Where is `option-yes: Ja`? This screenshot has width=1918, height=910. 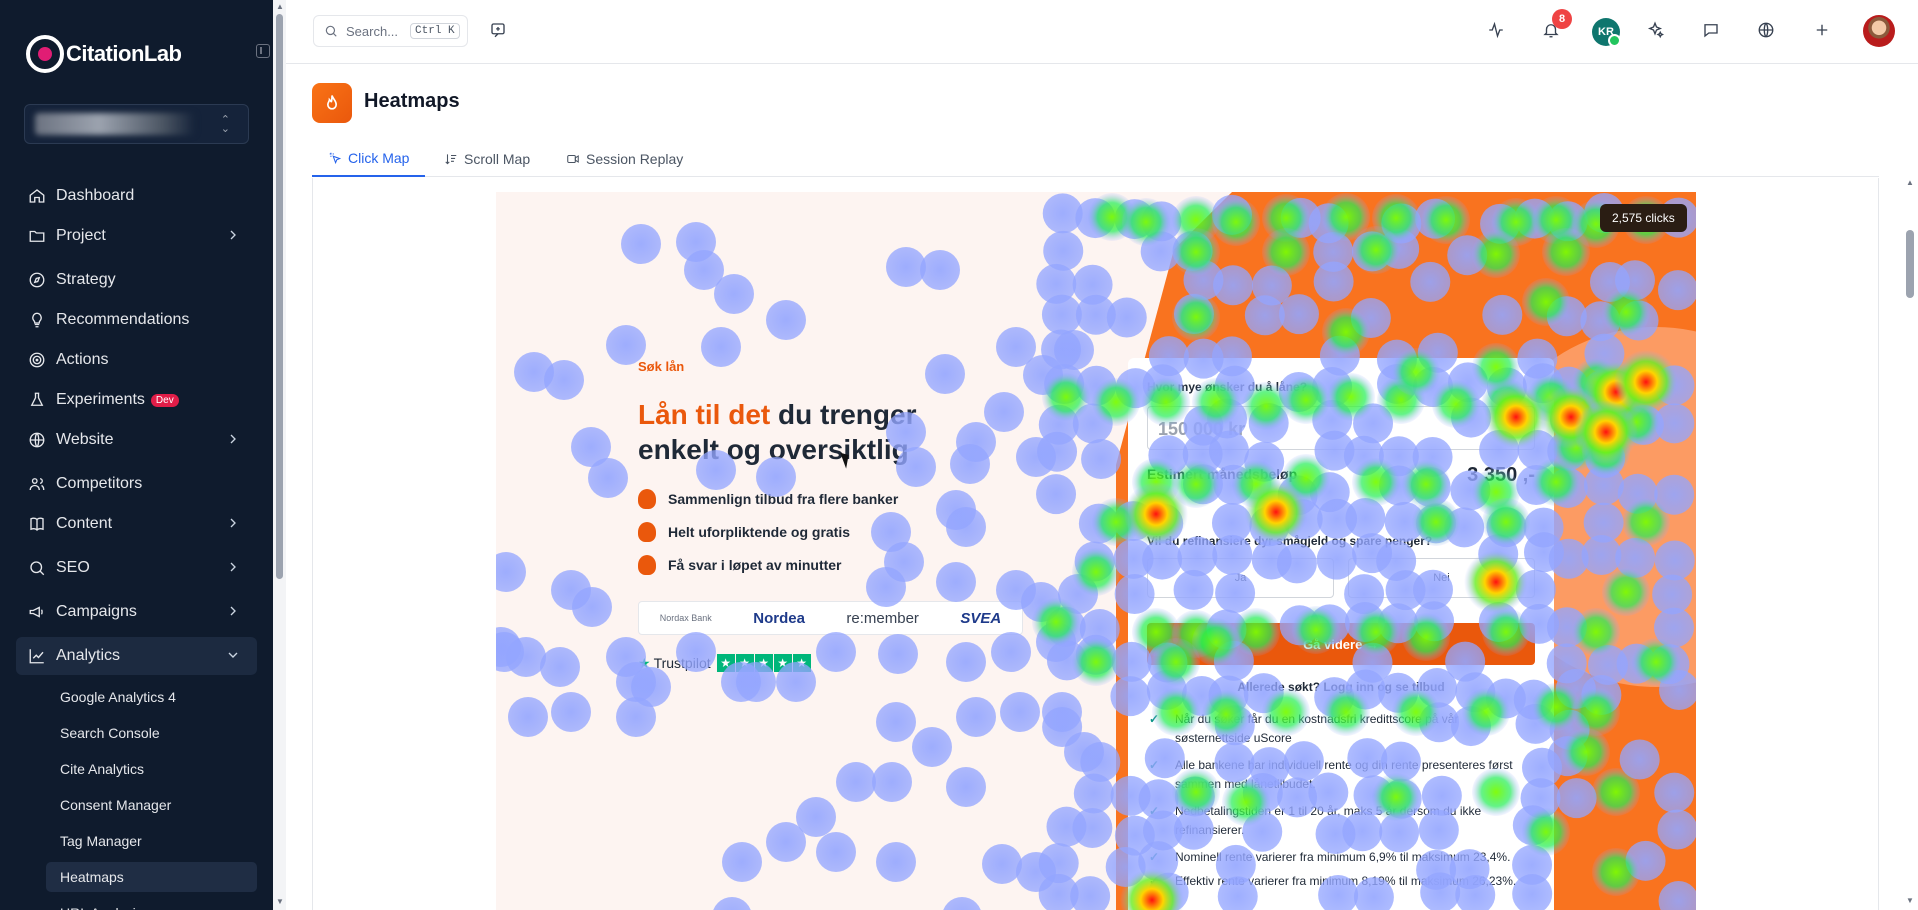 option-yes: Ja is located at coordinates (1240, 578).